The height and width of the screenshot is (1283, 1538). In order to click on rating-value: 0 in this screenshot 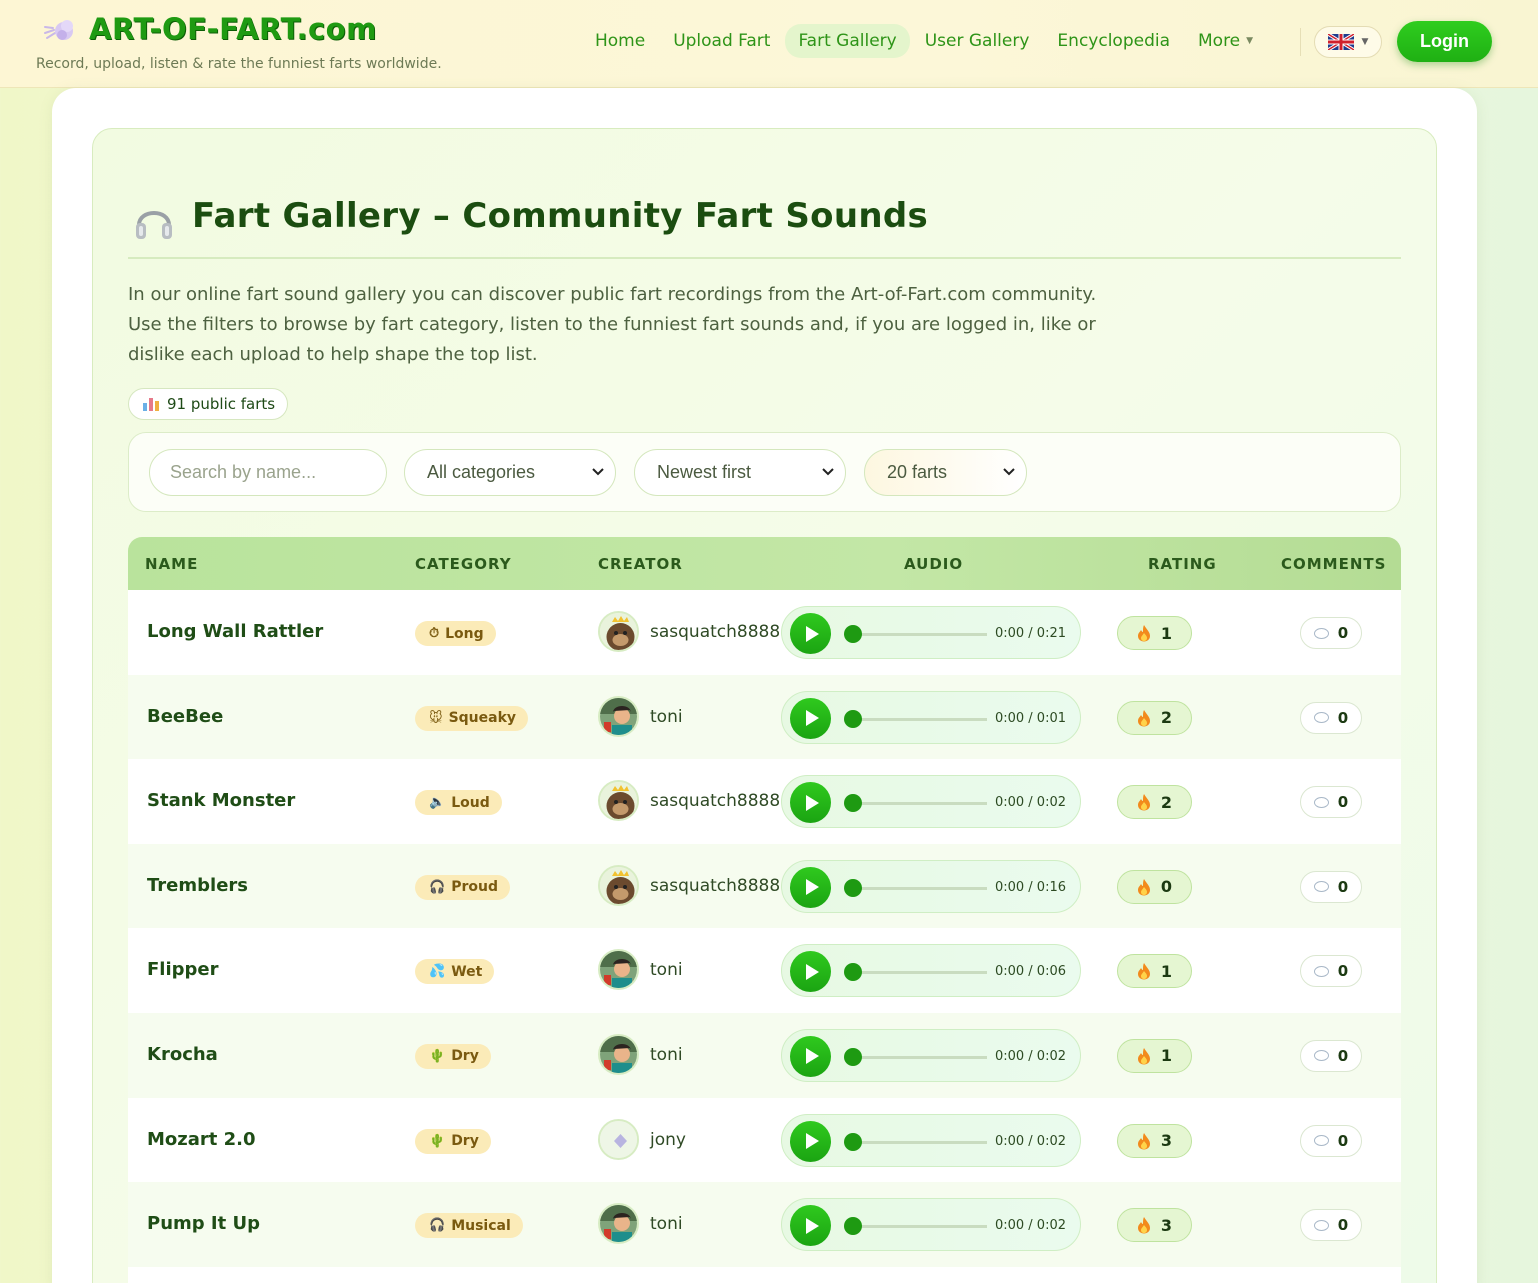, I will do `click(1166, 887)`.